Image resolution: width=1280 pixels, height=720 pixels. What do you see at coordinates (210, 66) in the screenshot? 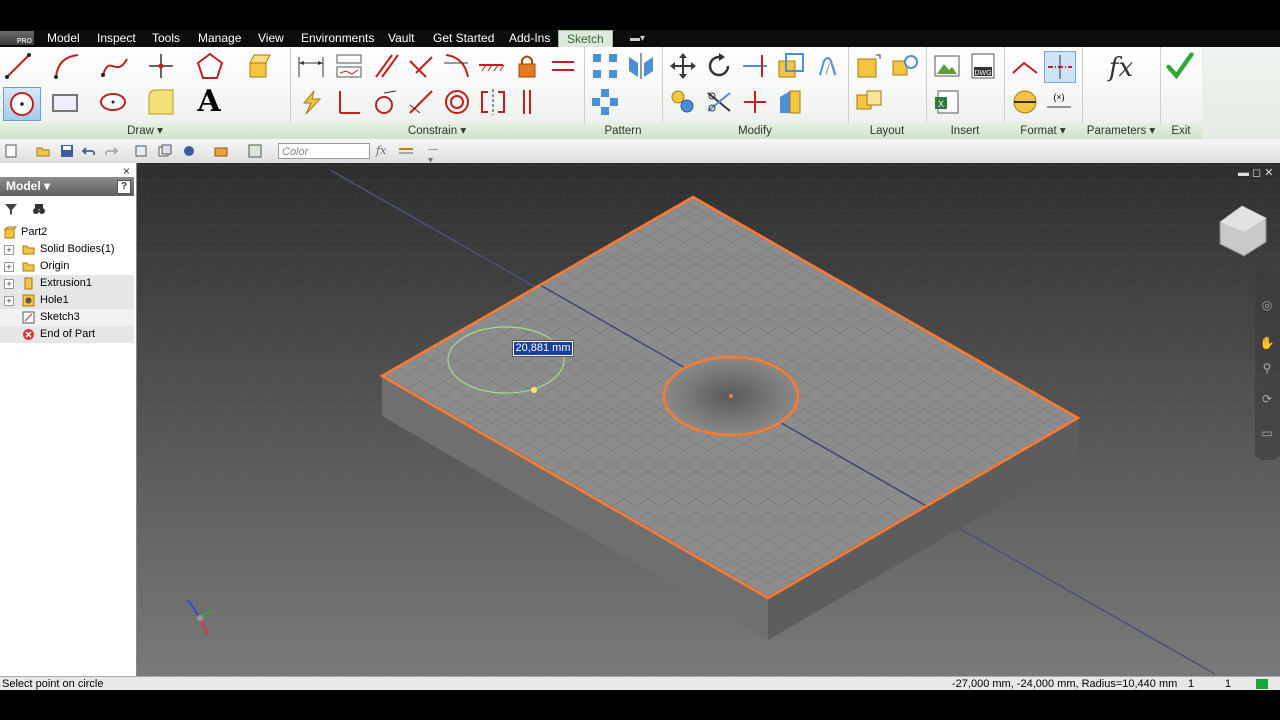
I see `polygon-icon` at bounding box center [210, 66].